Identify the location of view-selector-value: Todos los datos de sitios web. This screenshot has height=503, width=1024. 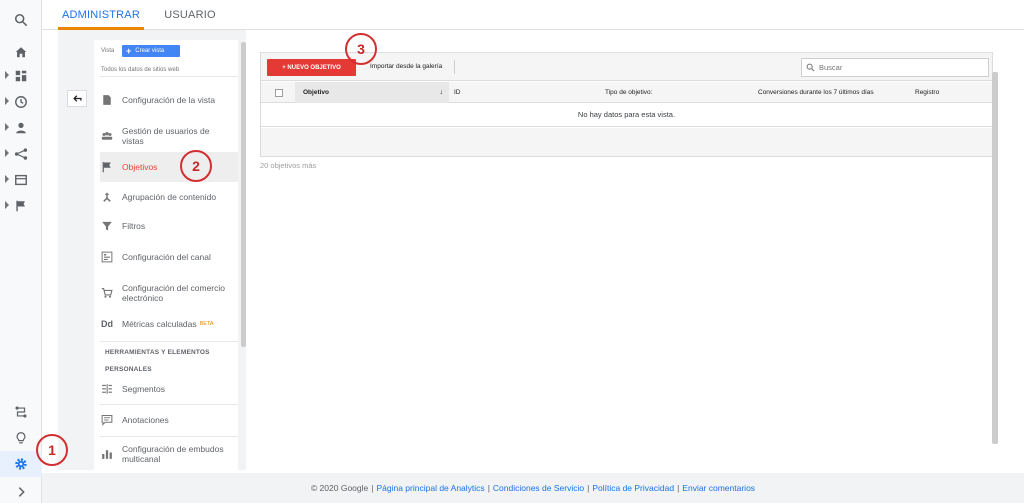
(140, 70).